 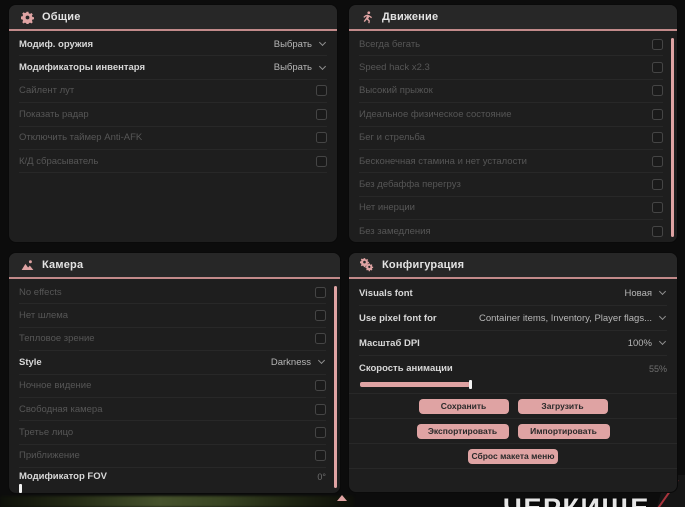 I want to click on option-row: Visuals font Новая, so click(x=513, y=293).